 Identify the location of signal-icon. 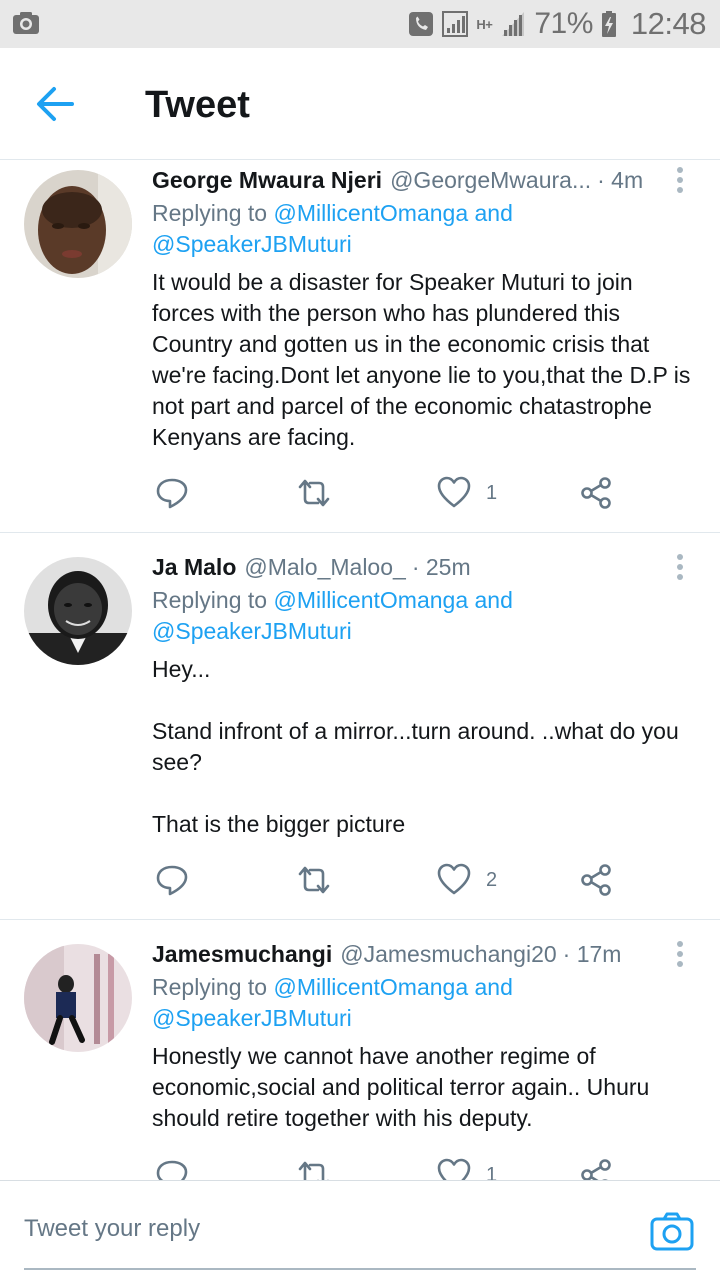
(455, 24).